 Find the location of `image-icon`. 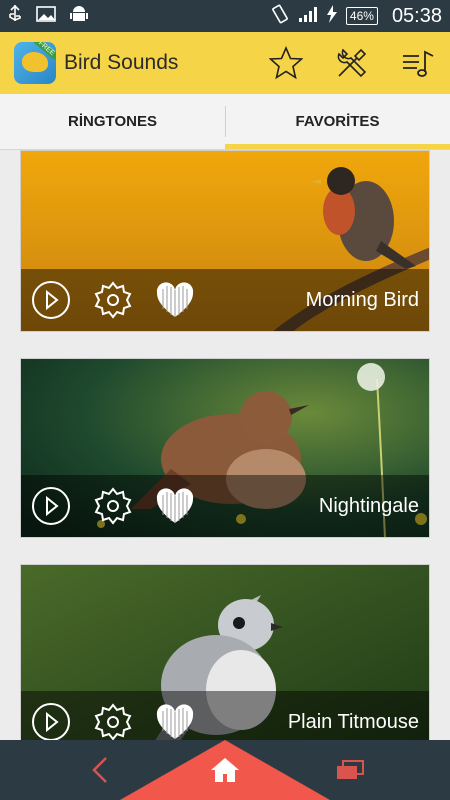

image-icon is located at coordinates (46, 16).